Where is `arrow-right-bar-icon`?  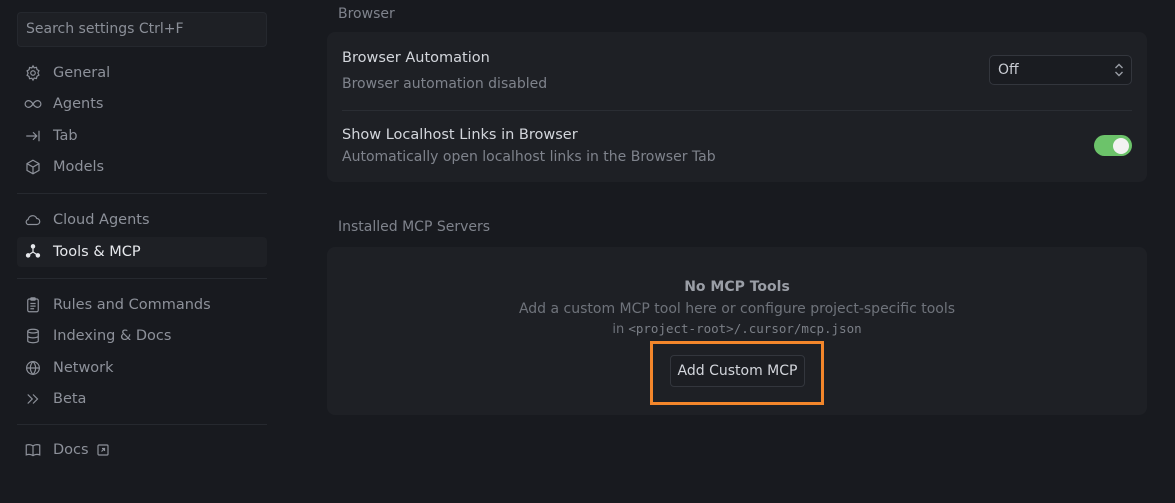
arrow-right-bar-icon is located at coordinates (33, 136).